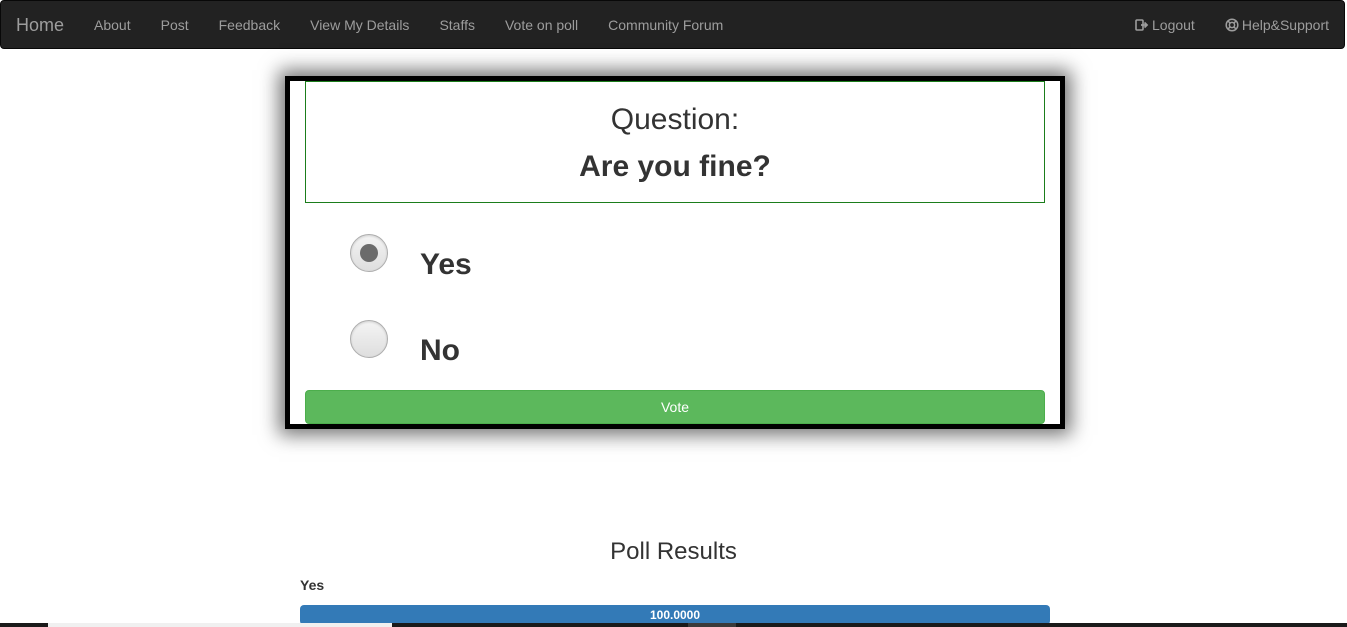 The image size is (1347, 627). I want to click on help-support-link: Help&Support, so click(1277, 25).